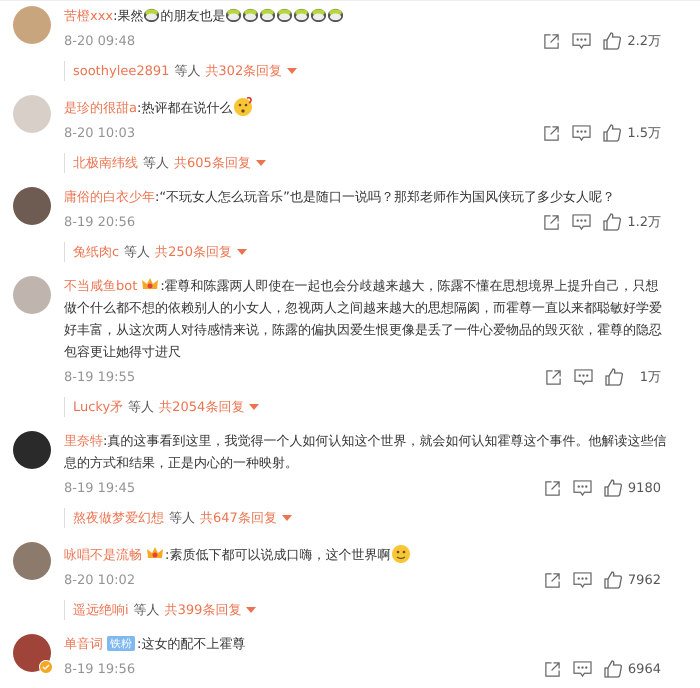 The image size is (700, 688). What do you see at coordinates (121, 71) in the screenshot?
I see `reply-username: soothylee2891` at bounding box center [121, 71].